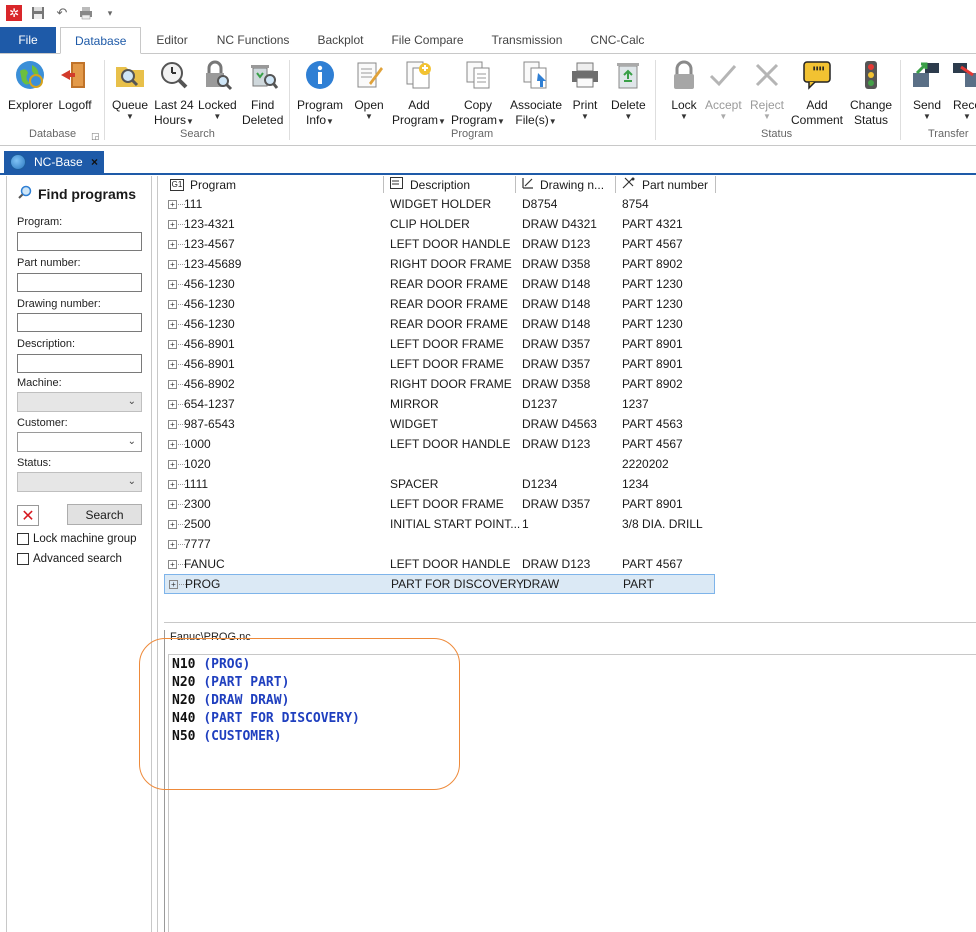 The height and width of the screenshot is (932, 976). What do you see at coordinates (130, 89) in the screenshot?
I see `queue-button: Queue ▼` at bounding box center [130, 89].